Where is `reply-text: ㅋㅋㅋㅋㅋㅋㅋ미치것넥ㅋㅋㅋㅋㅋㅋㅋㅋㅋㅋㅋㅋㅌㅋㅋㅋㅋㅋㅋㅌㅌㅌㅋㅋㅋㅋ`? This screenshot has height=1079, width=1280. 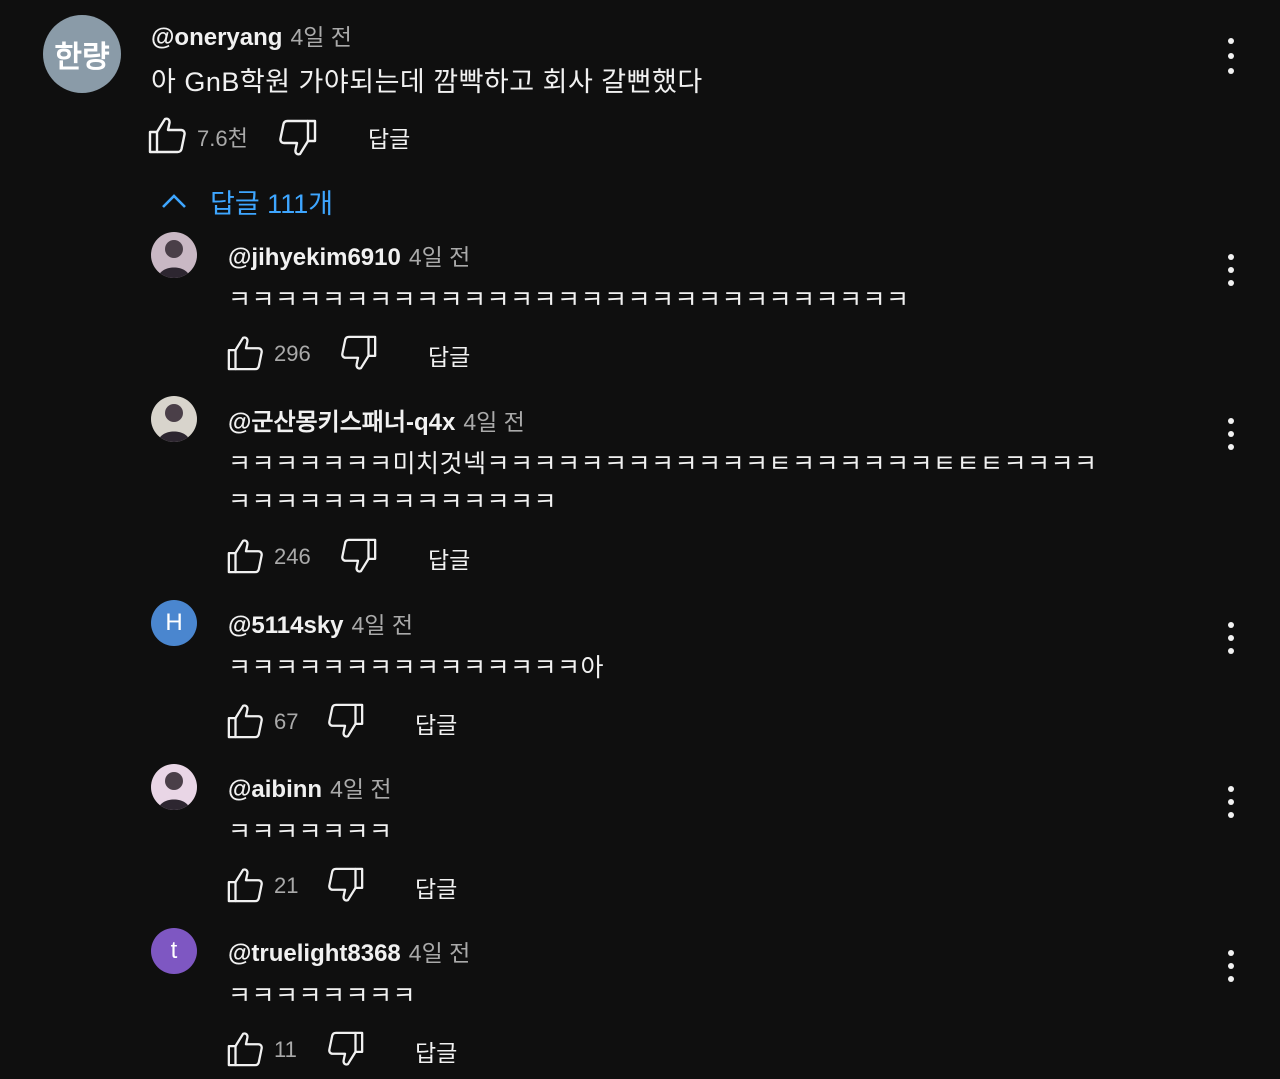
reply-text: ㅋㅋㅋㅋㅋㅋㅋ미치것넥ㅋㅋㅋㅋㅋㅋㅋㅋㅋㅋㅋㅋㅌㅋㅋㅋㅋㅋㅋㅌㅌㅌㅋㅋㅋㅋ is located at coordinates (663, 464).